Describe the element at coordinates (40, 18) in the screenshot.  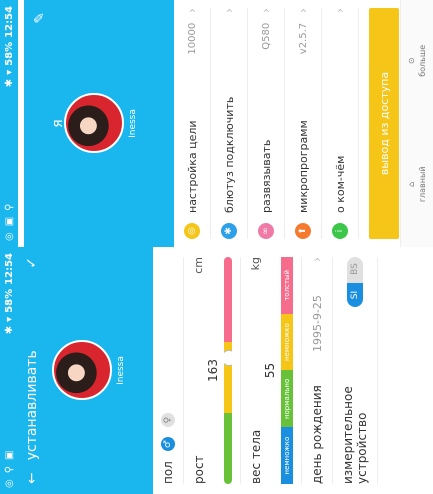
I see `edit-icon: ✎` at that location.